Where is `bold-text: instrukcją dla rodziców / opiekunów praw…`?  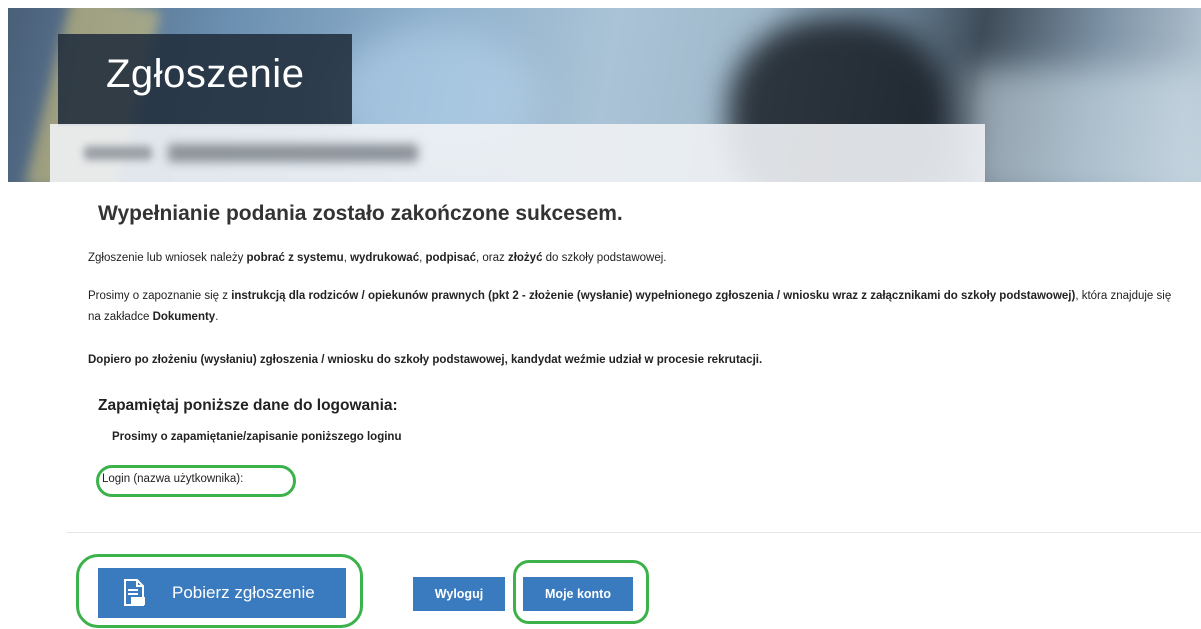
bold-text: instrukcją dla rodziców / opiekunów praw… is located at coordinates (653, 296).